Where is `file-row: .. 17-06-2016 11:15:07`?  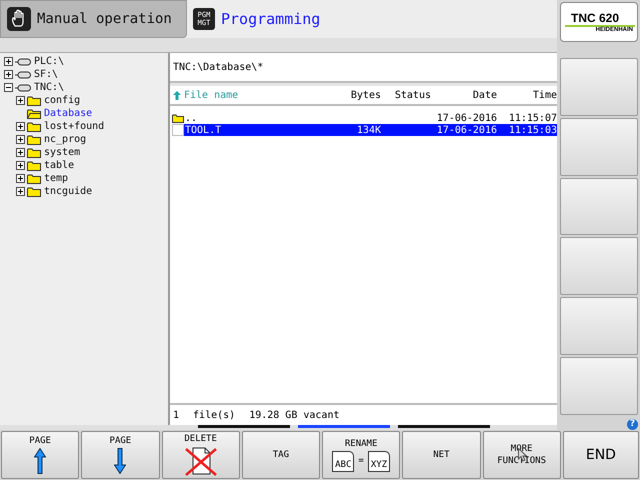 file-row: .. 17-06-2016 11:15:07 is located at coordinates (370, 118).